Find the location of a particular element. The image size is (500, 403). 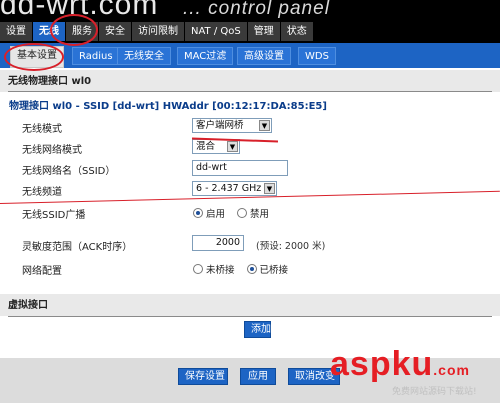

channel-label: 无线频道 is located at coordinates (42, 192).